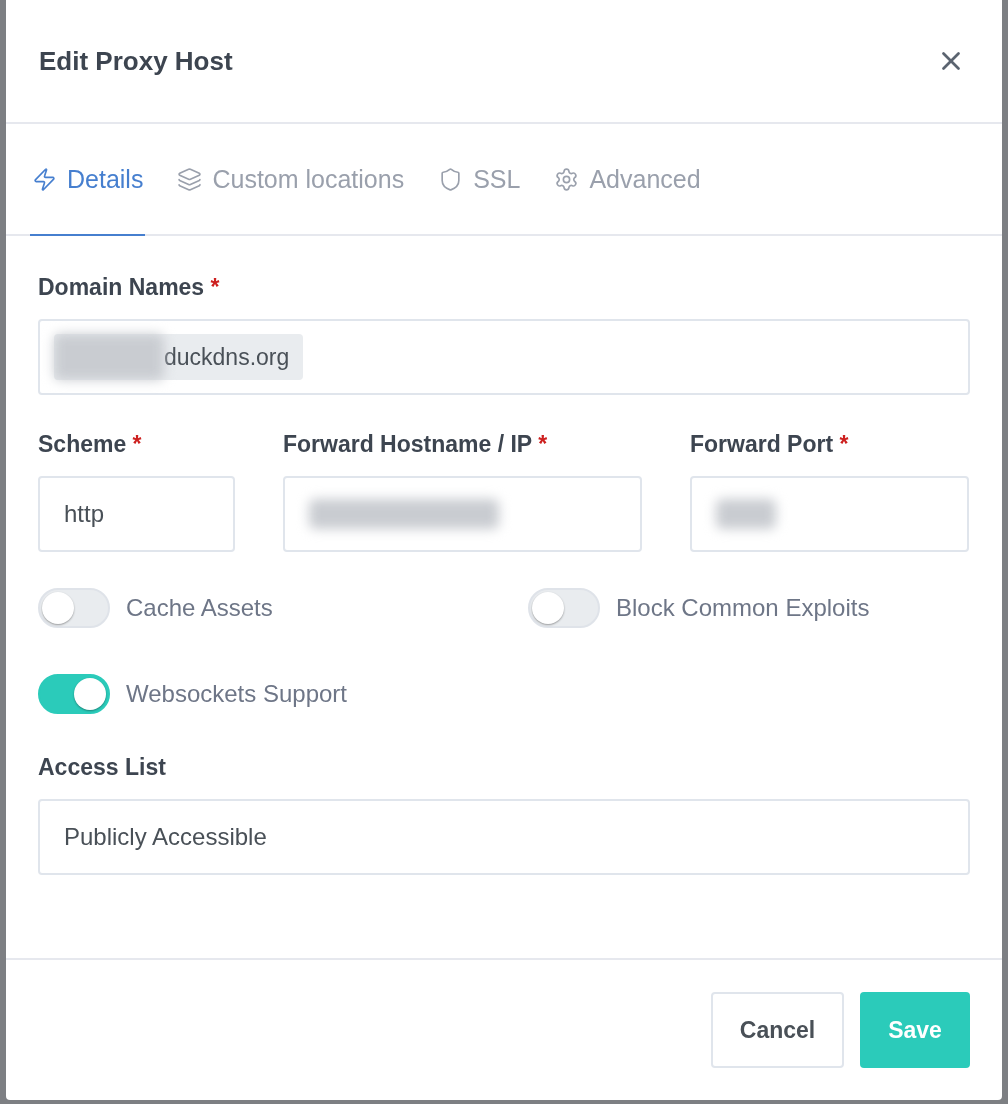  What do you see at coordinates (88, 180) in the screenshot?
I see `tab: Details` at bounding box center [88, 180].